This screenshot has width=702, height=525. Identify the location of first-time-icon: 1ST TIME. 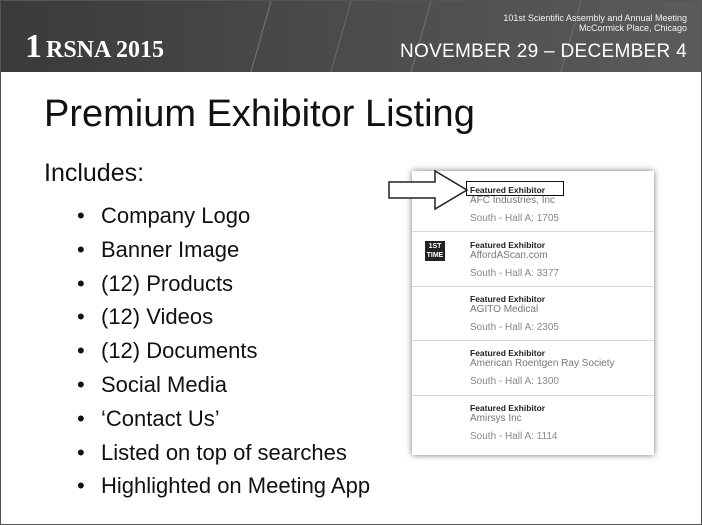
(435, 251).